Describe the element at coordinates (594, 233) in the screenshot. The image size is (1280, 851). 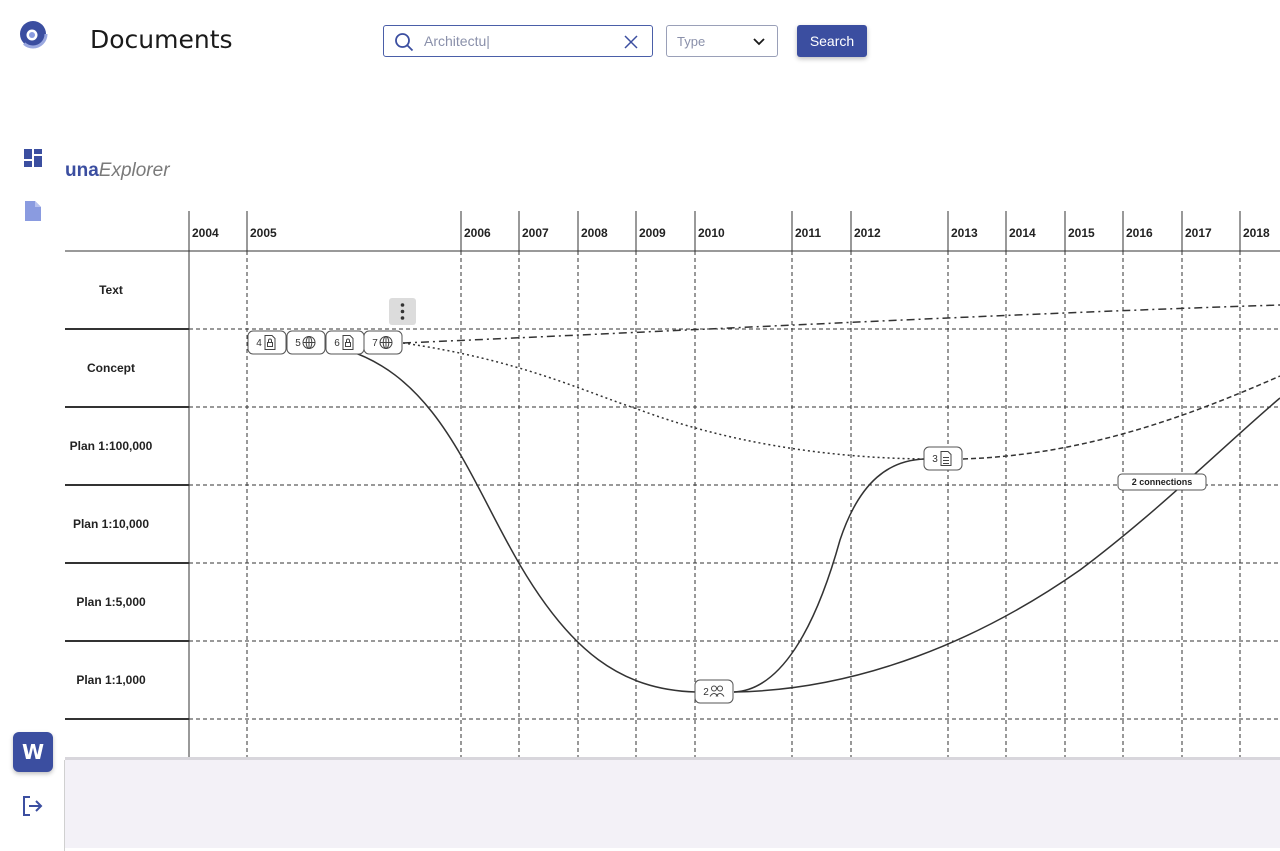
I see `year-label: 2008` at that location.